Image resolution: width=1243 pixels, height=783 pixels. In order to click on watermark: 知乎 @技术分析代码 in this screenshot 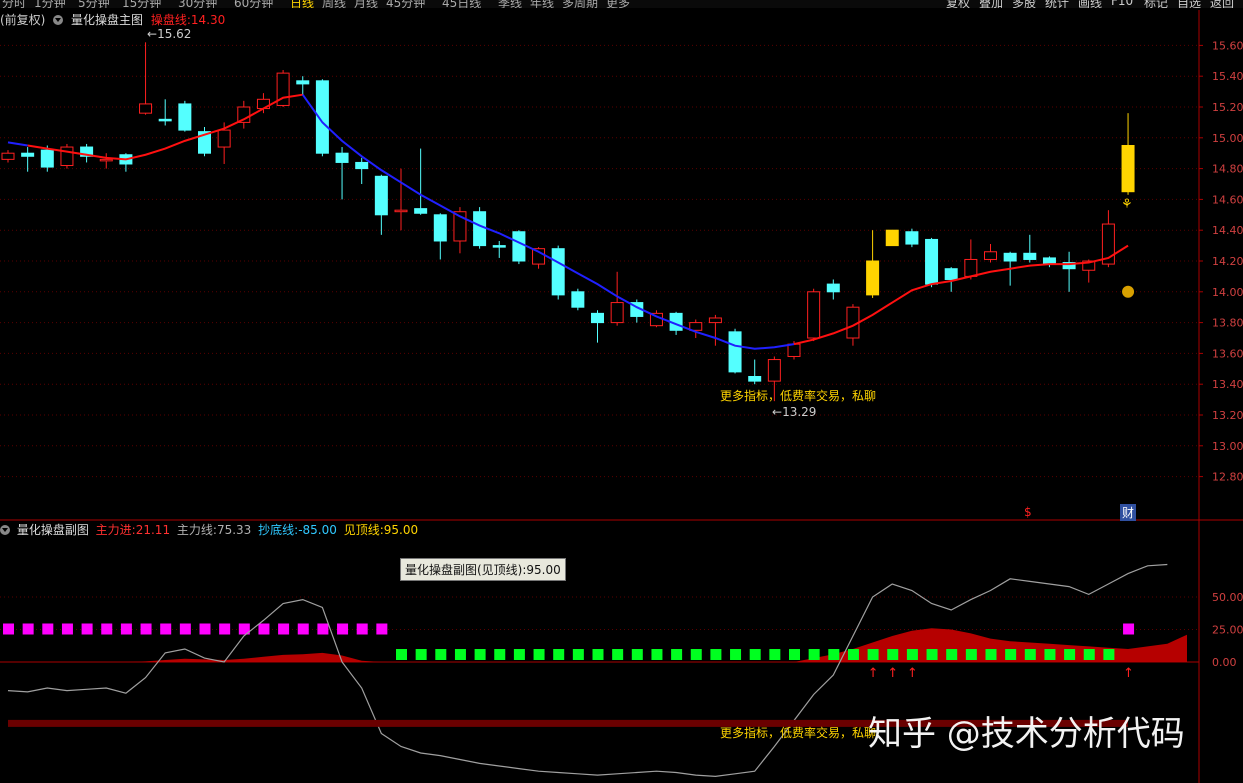, I will do `click(1026, 734)`.